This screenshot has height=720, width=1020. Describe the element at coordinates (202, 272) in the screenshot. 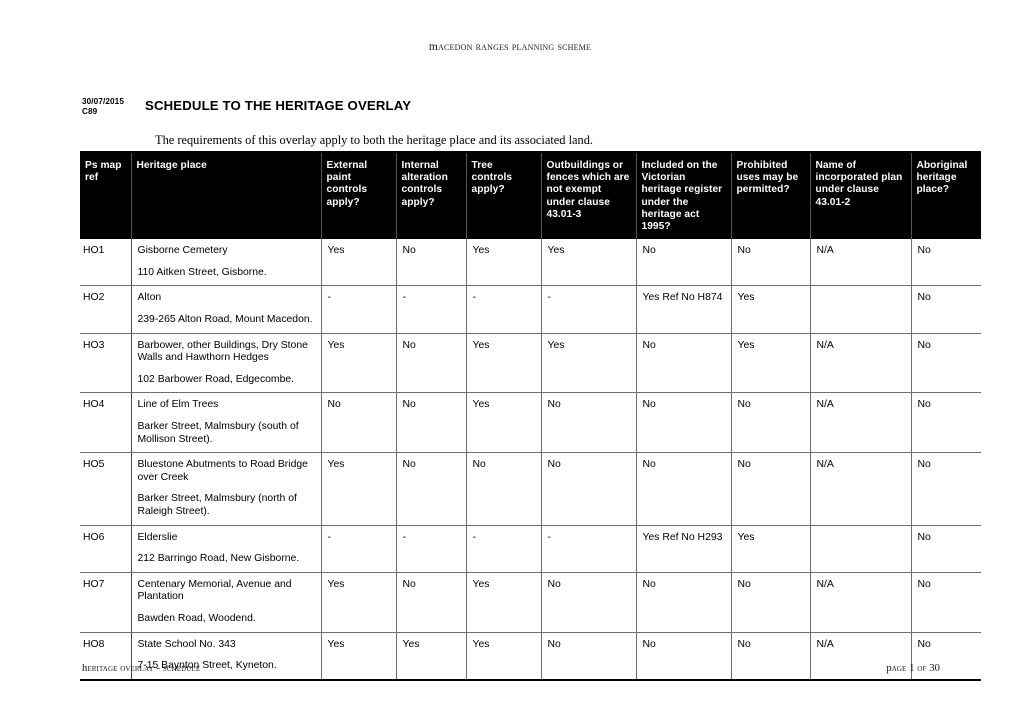

I see `heritage-place-address: 110 Aitken Street, Gisborne.` at that location.